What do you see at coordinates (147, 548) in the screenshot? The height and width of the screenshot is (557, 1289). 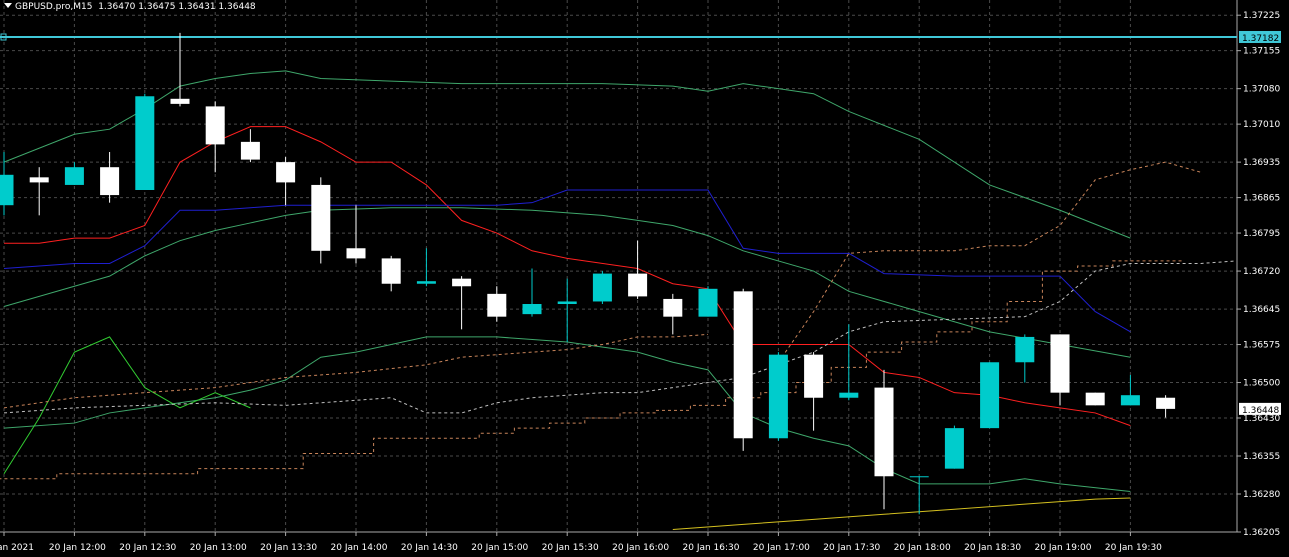 I see `x-tick-label: 20 Jan 12:30` at bounding box center [147, 548].